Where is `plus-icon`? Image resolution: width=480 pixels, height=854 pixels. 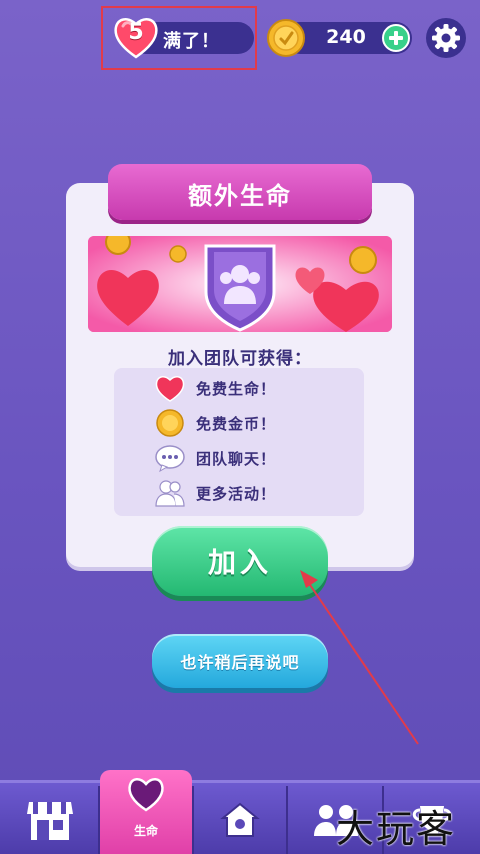 plus-icon is located at coordinates (396, 38).